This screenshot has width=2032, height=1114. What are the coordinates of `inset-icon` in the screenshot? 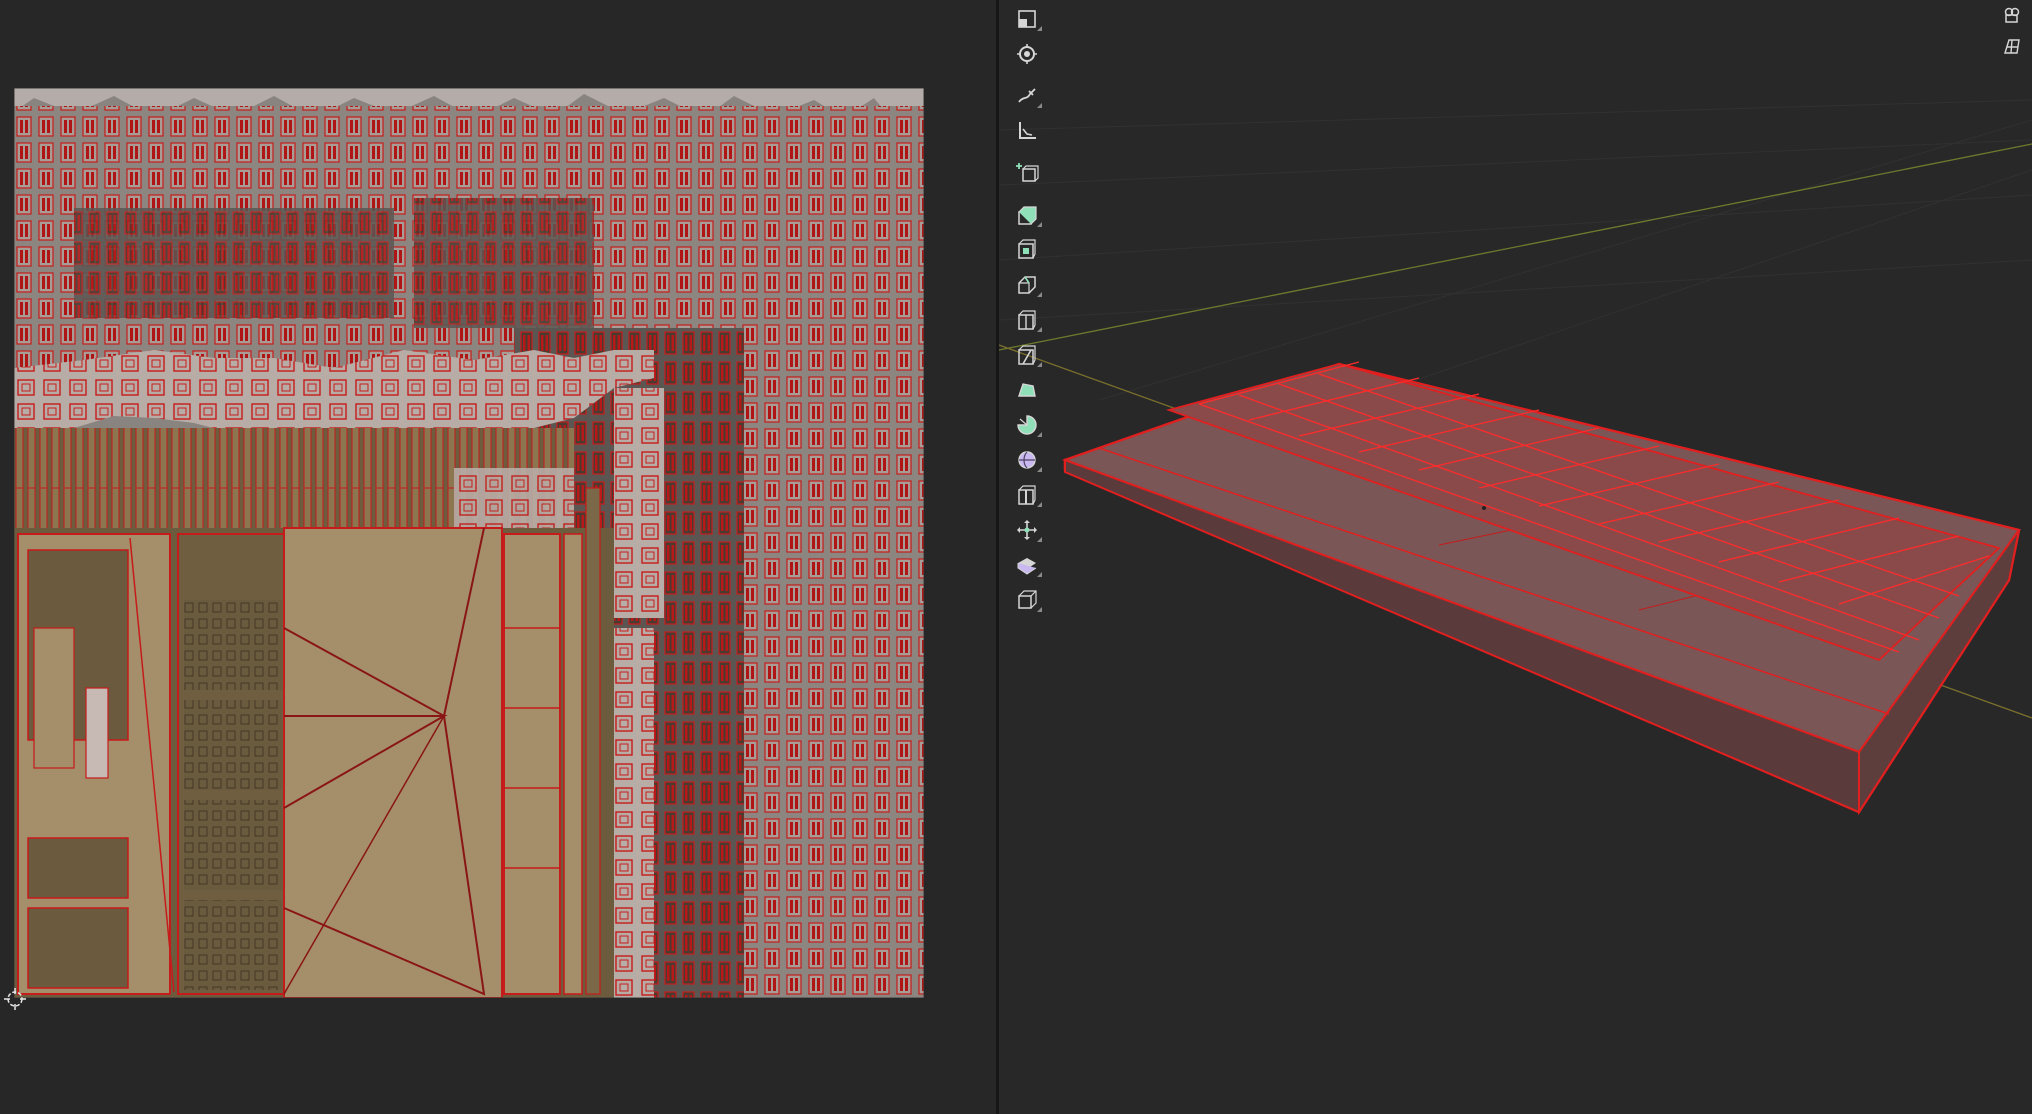 It's located at (1027, 250).